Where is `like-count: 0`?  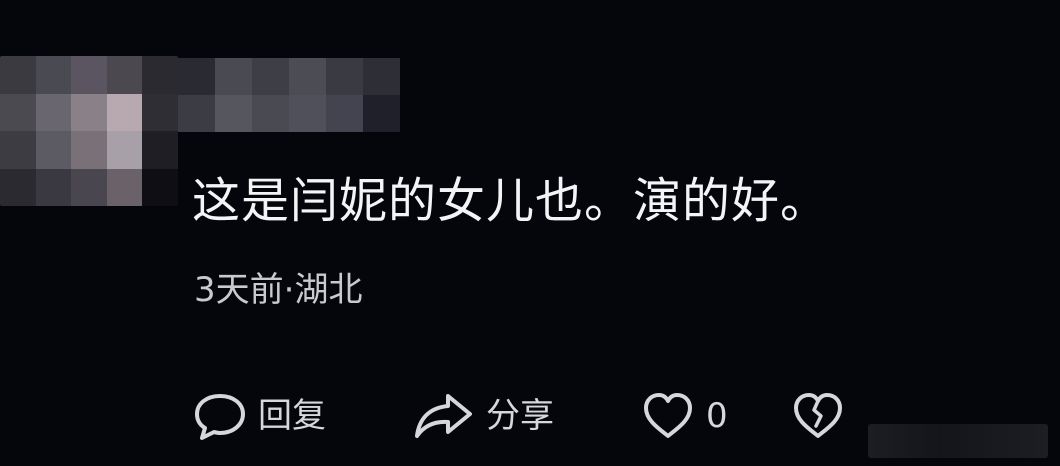 like-count: 0 is located at coordinates (717, 416).